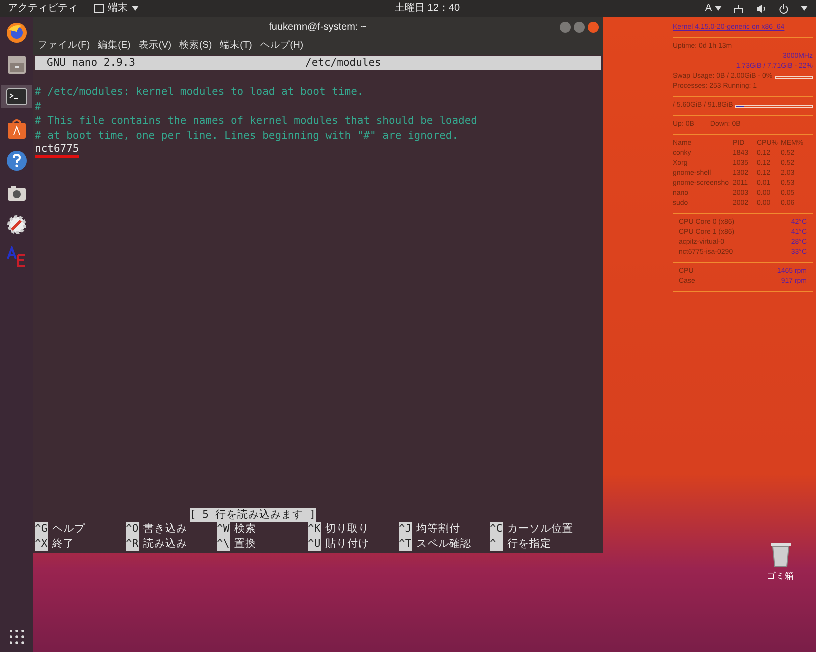  I want to click on trash-label: ゴミ箱, so click(780, 577).